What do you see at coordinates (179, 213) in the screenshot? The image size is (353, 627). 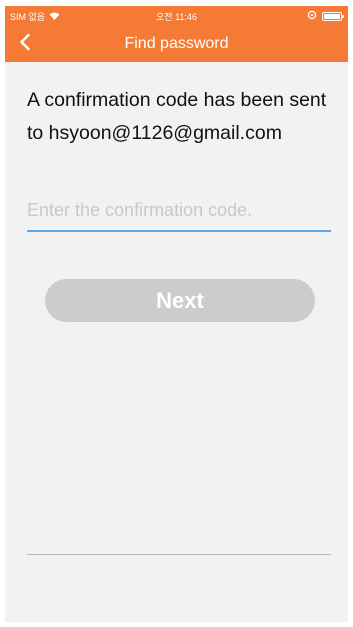 I see `confirmation-code-input` at bounding box center [179, 213].